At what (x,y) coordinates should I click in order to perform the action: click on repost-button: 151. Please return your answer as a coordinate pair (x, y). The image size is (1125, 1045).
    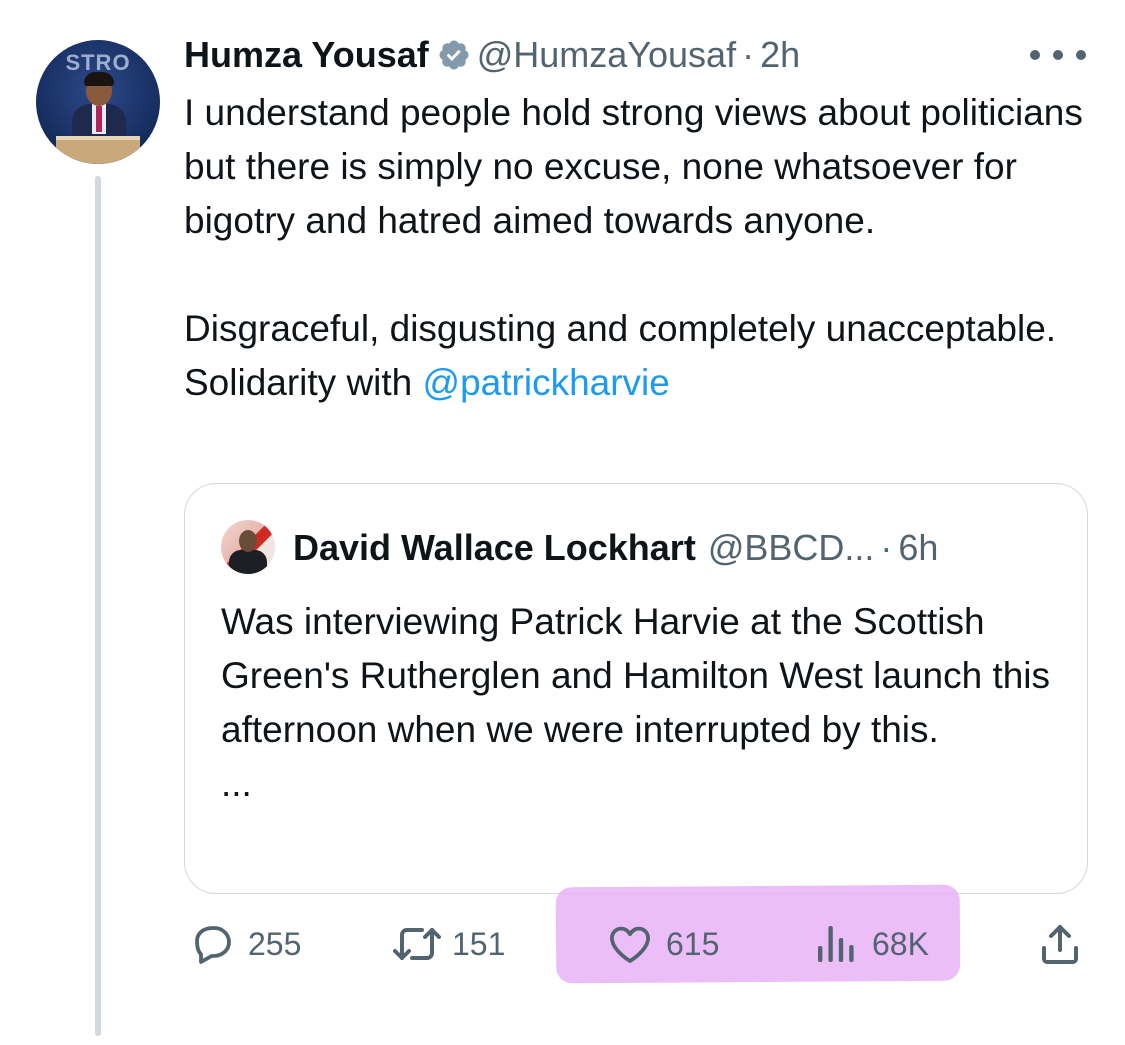
    Looking at the image, I should click on (447, 944).